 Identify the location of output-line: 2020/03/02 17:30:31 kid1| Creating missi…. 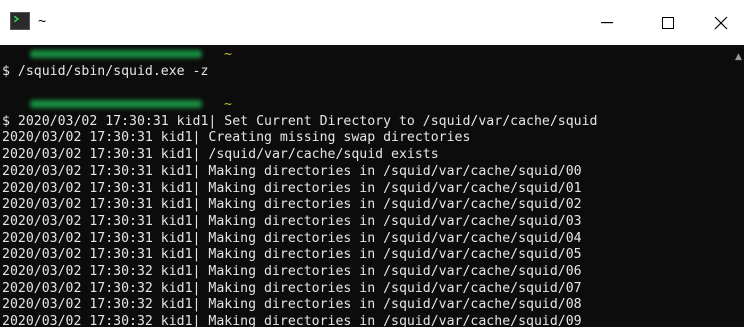
(236, 138).